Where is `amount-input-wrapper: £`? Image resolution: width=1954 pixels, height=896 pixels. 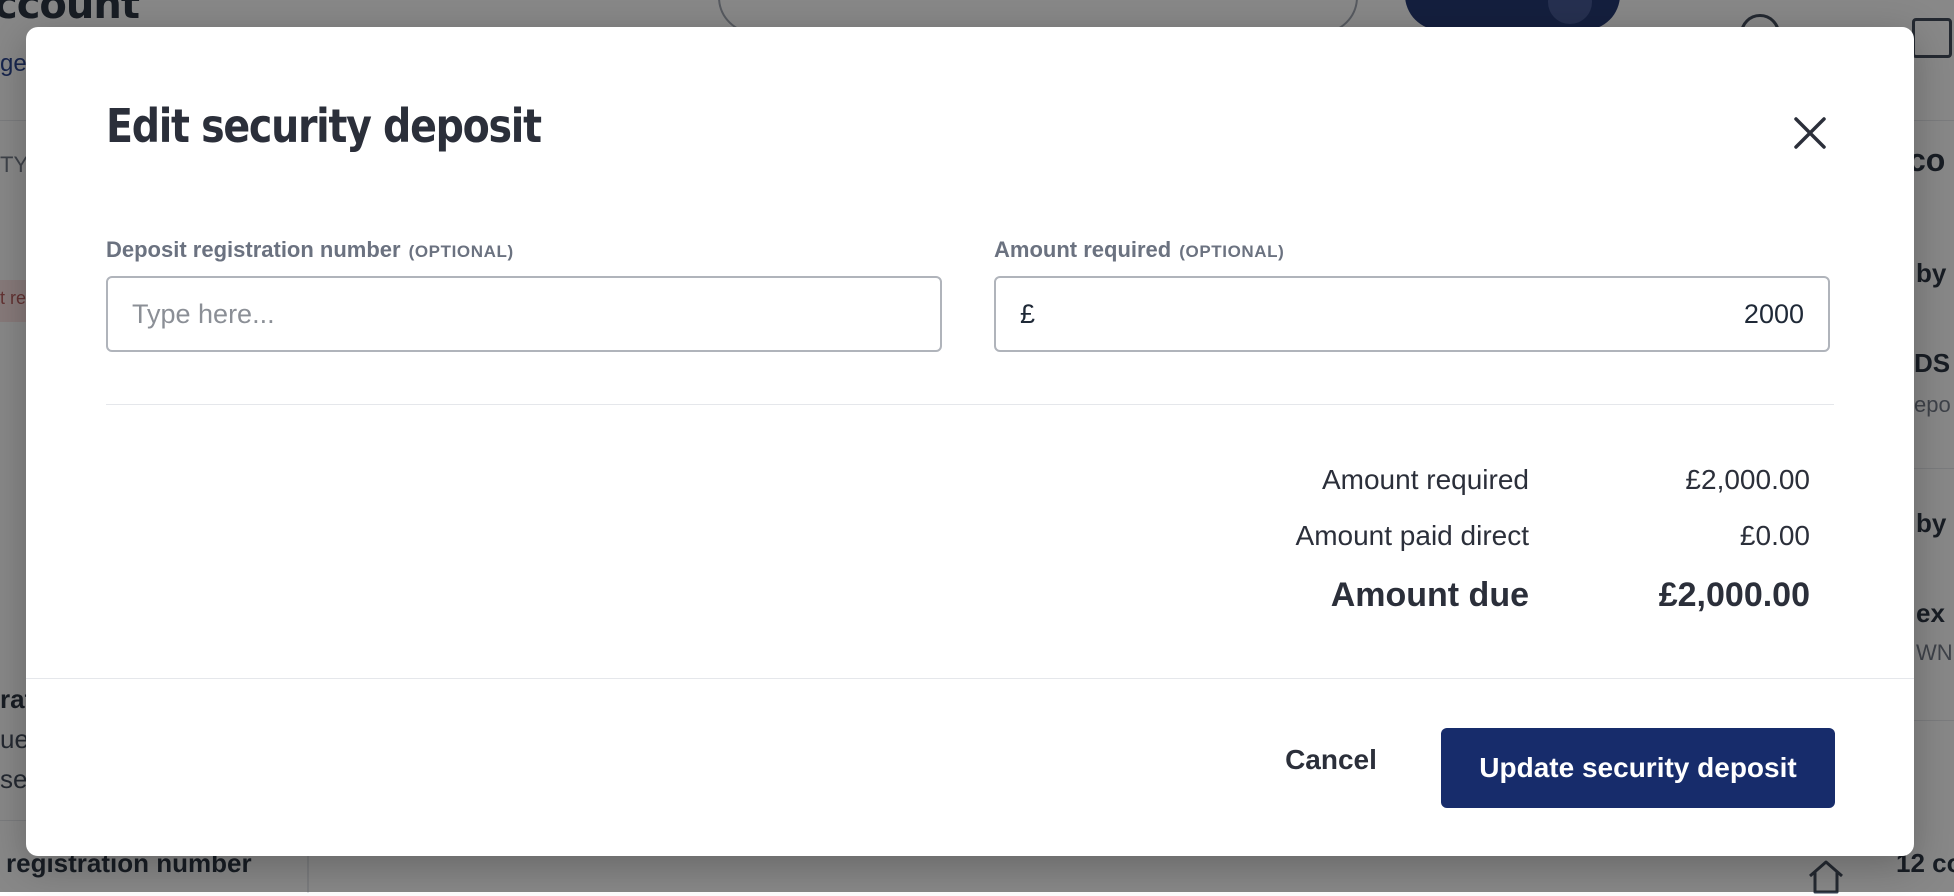 amount-input-wrapper: £ is located at coordinates (1412, 314).